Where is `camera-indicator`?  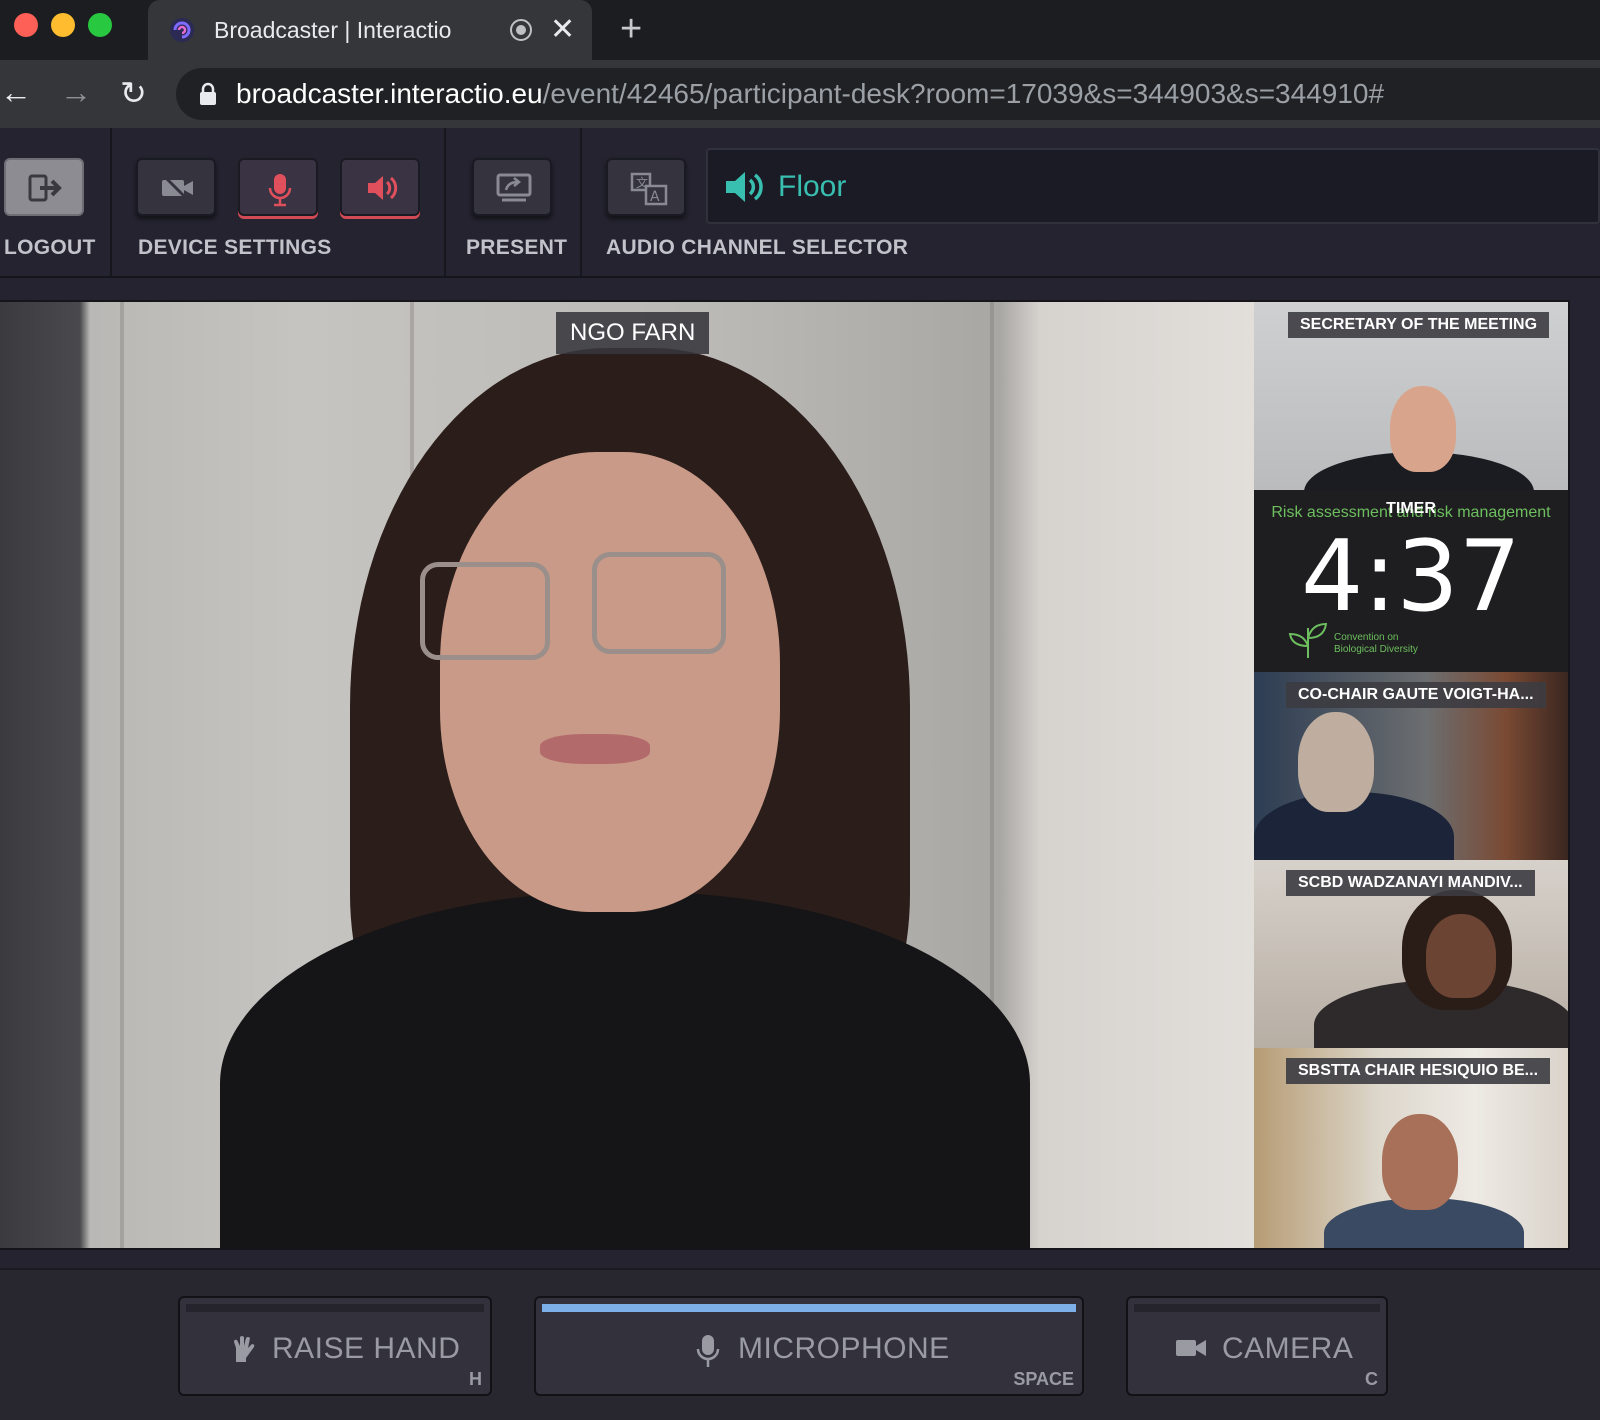 camera-indicator is located at coordinates (1257, 1308).